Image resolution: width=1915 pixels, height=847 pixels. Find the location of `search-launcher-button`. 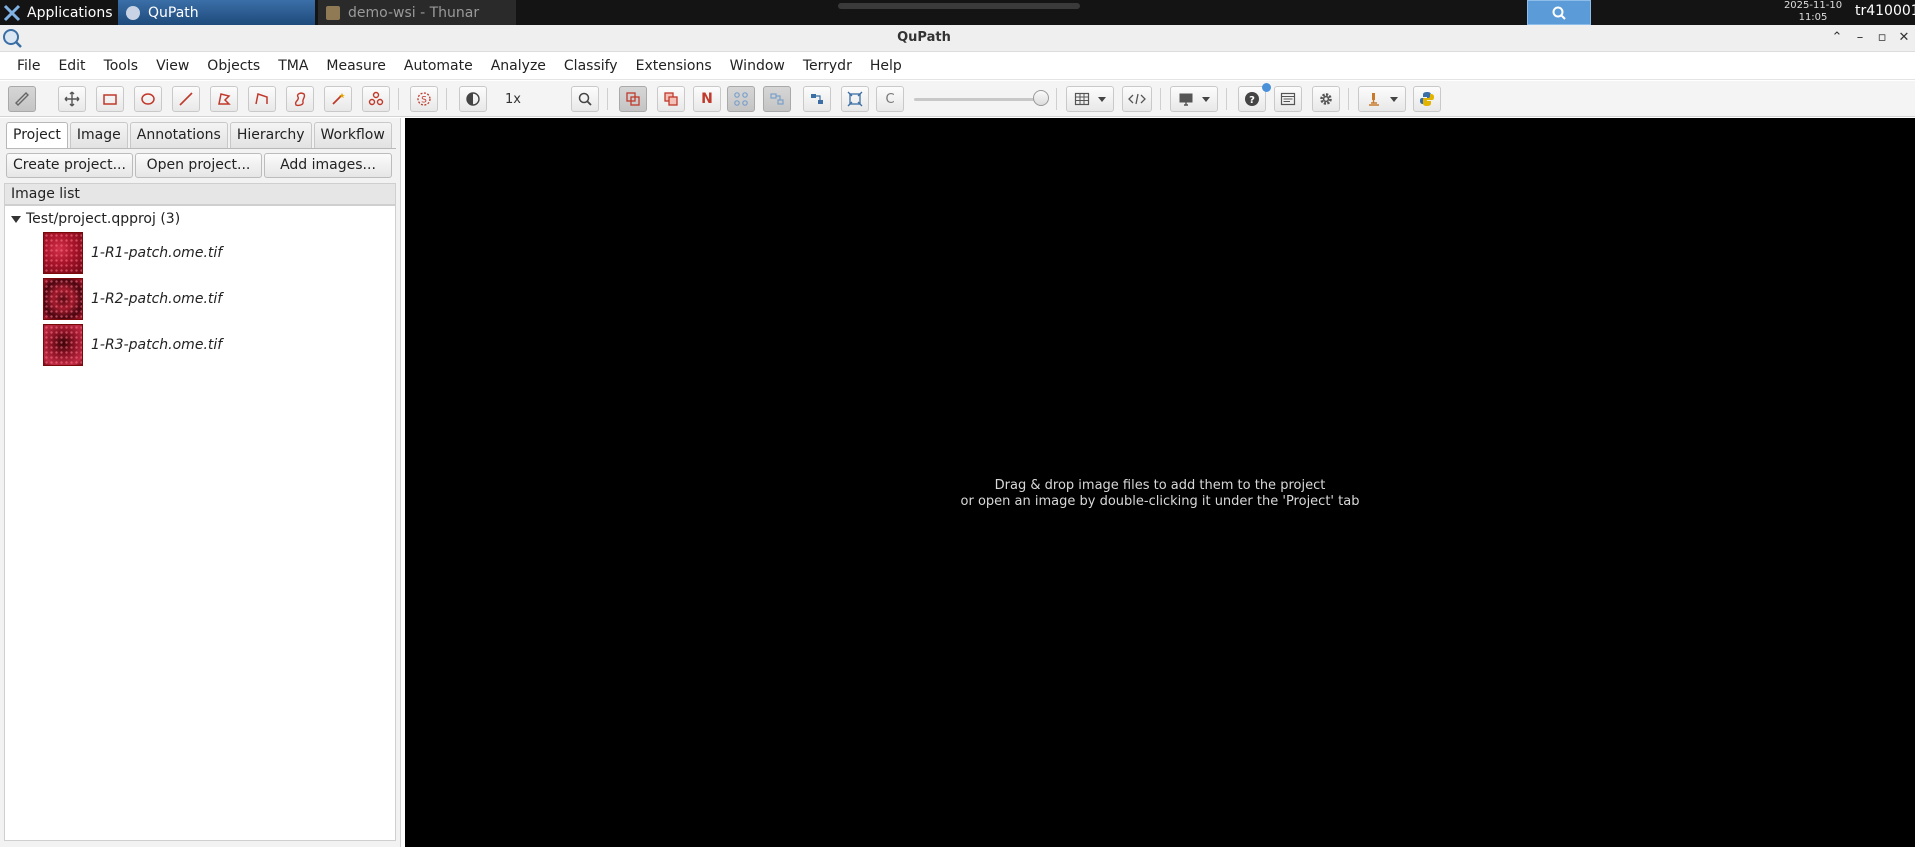

search-launcher-button is located at coordinates (1559, 12).